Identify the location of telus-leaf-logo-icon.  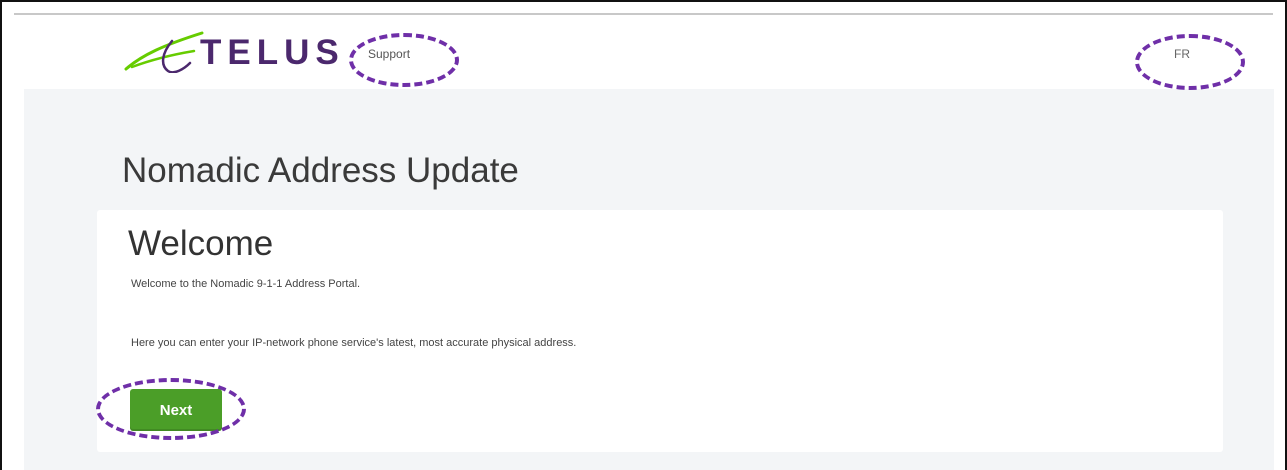
(164, 52).